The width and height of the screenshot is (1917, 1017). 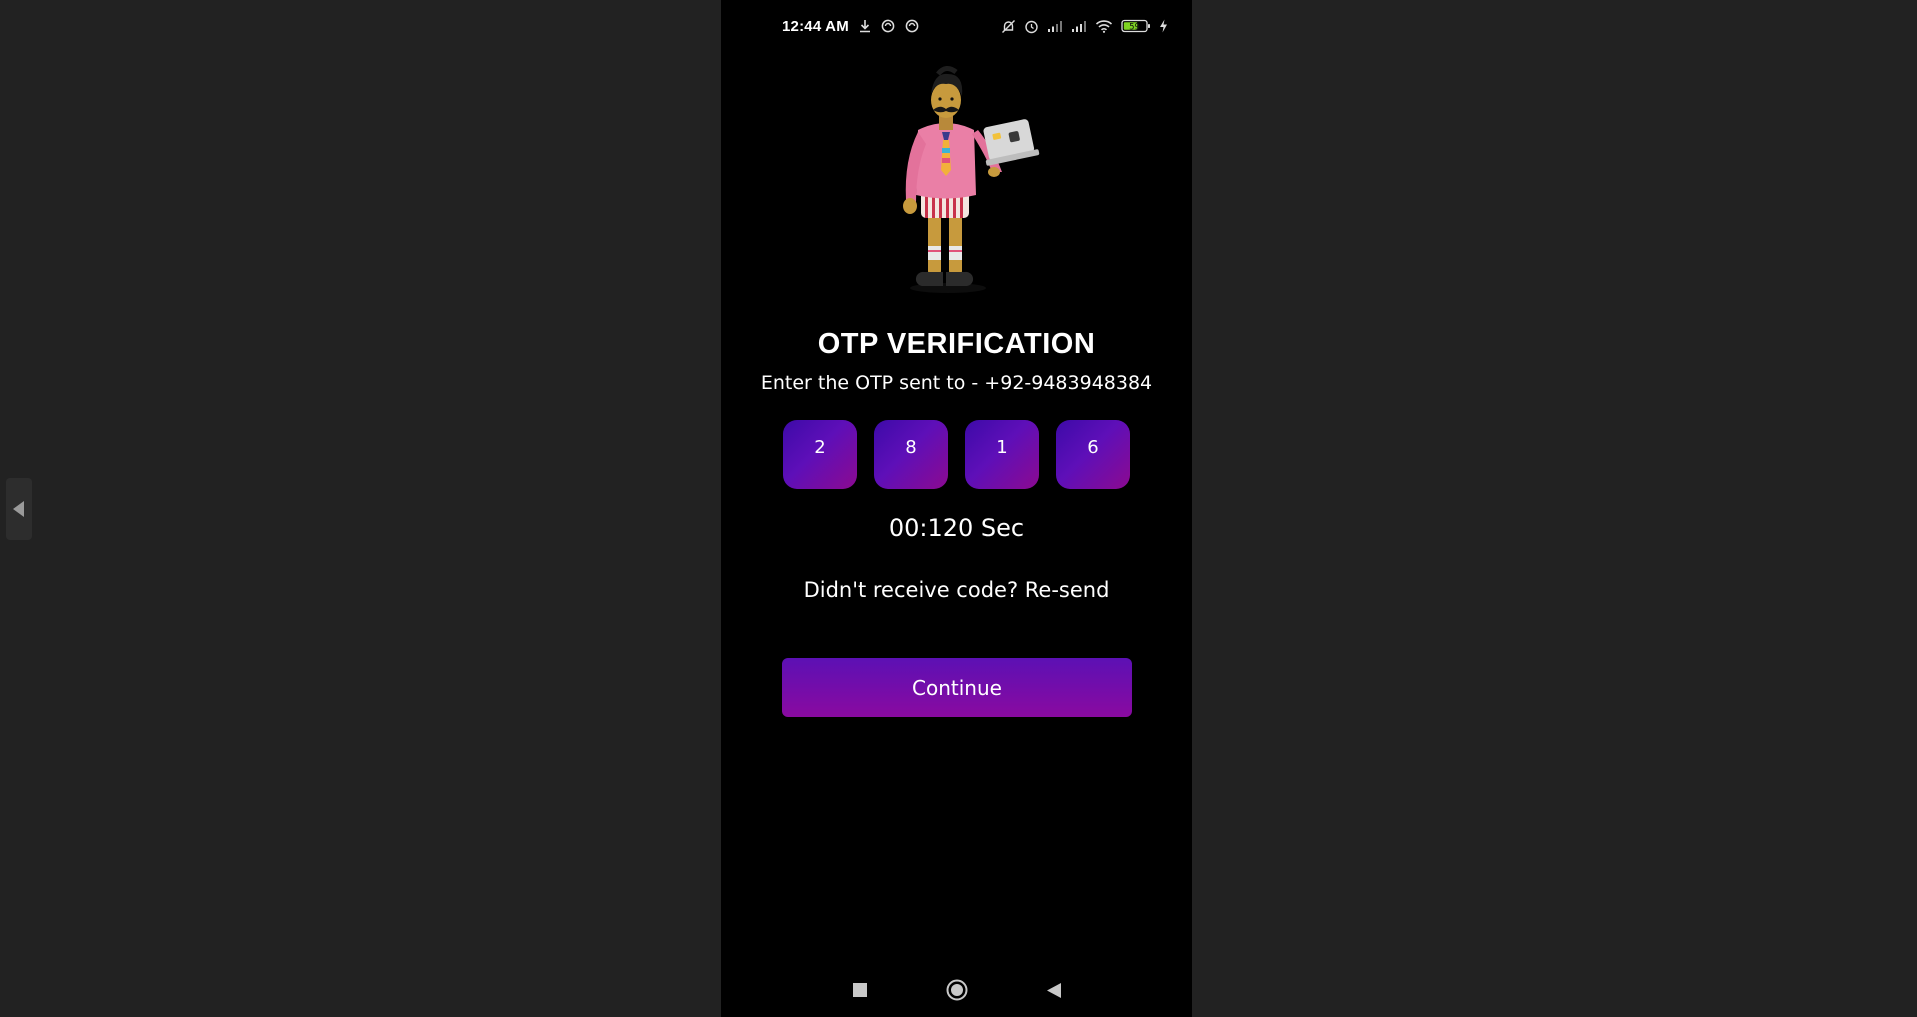 I want to click on home-circle-icon, so click(x=957, y=990).